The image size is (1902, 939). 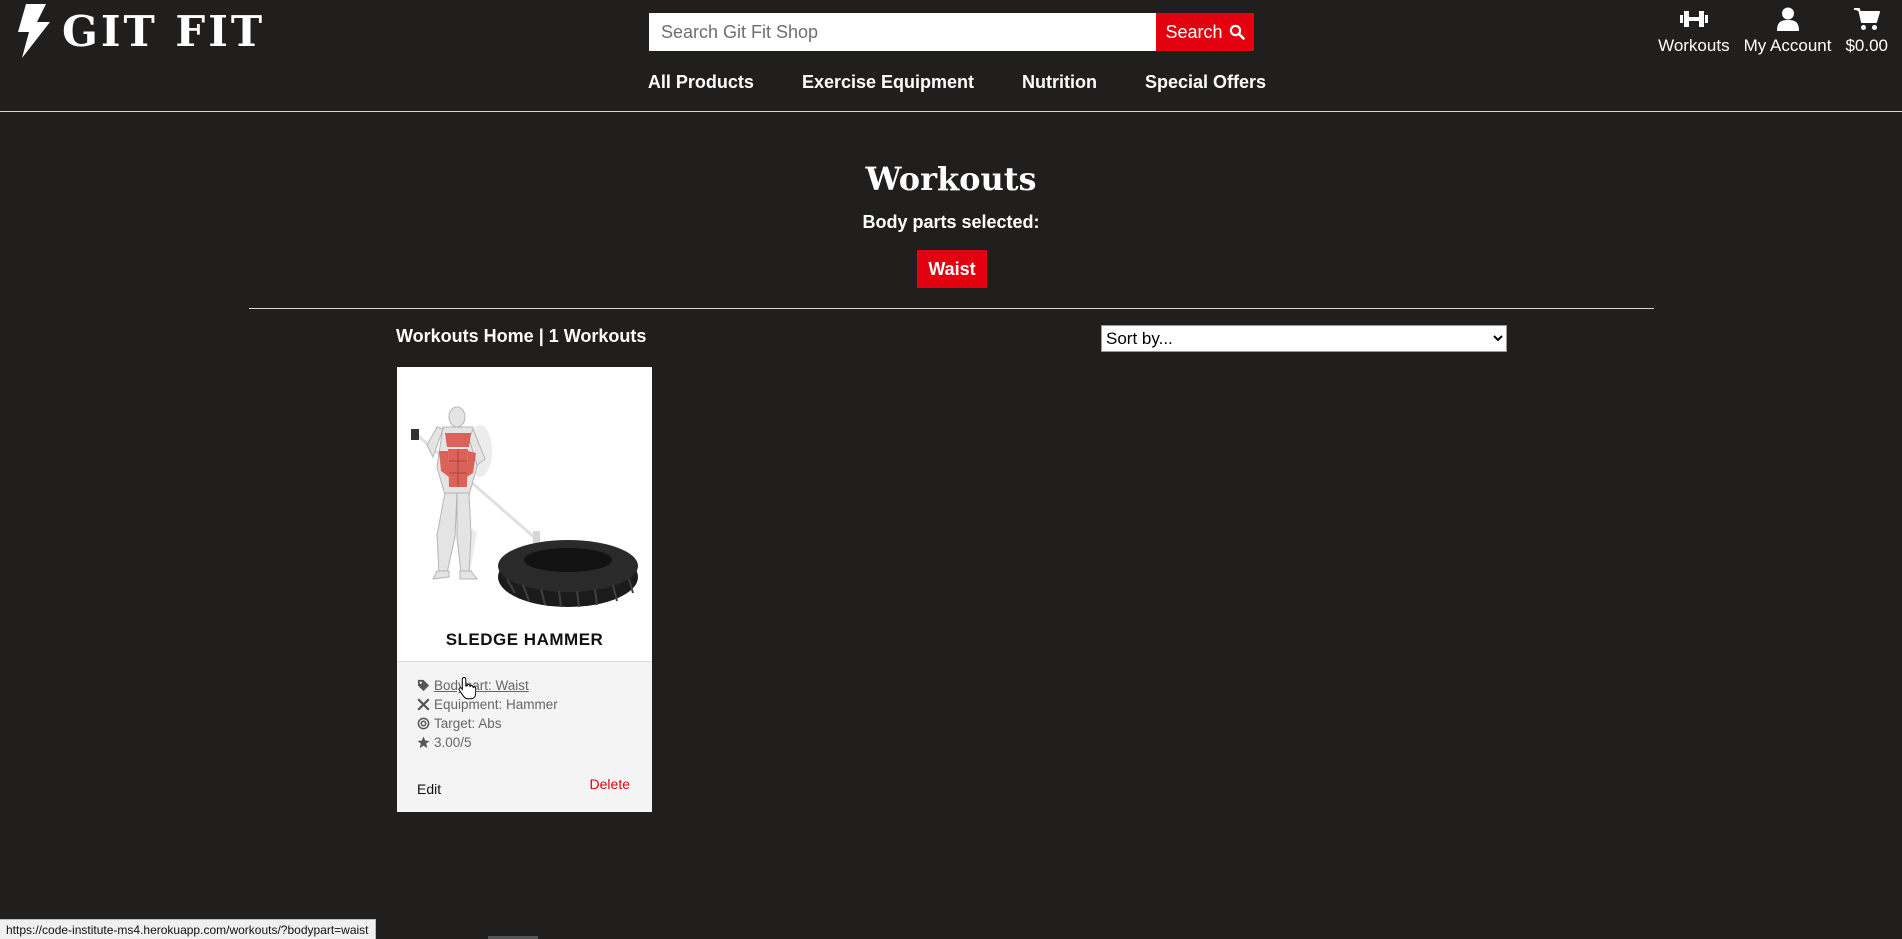 I want to click on rating-row: 3.00/5, so click(x=534, y=742).